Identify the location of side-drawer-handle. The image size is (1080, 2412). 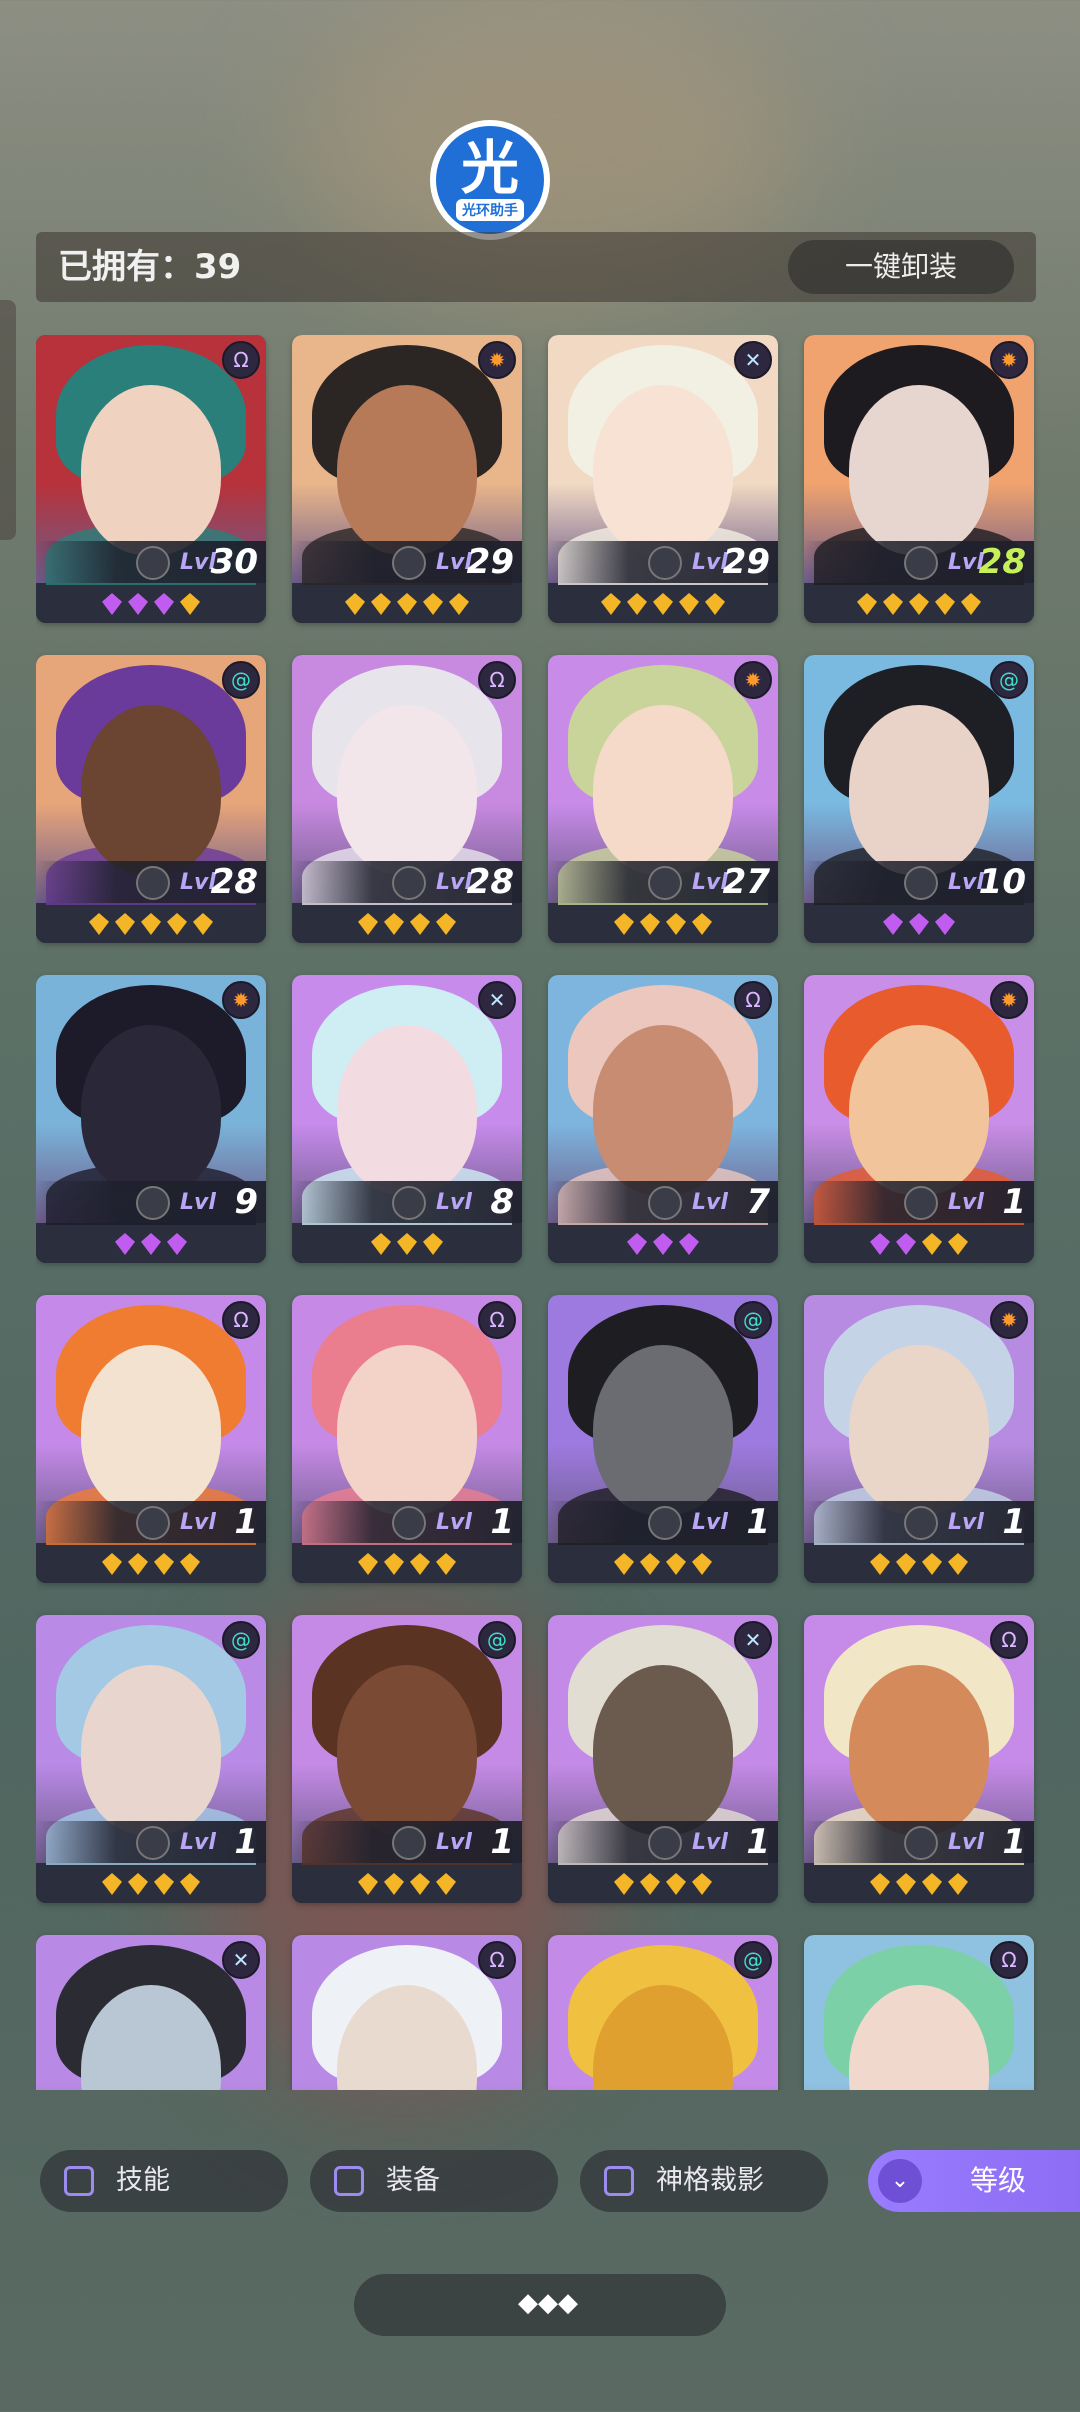
(8, 420).